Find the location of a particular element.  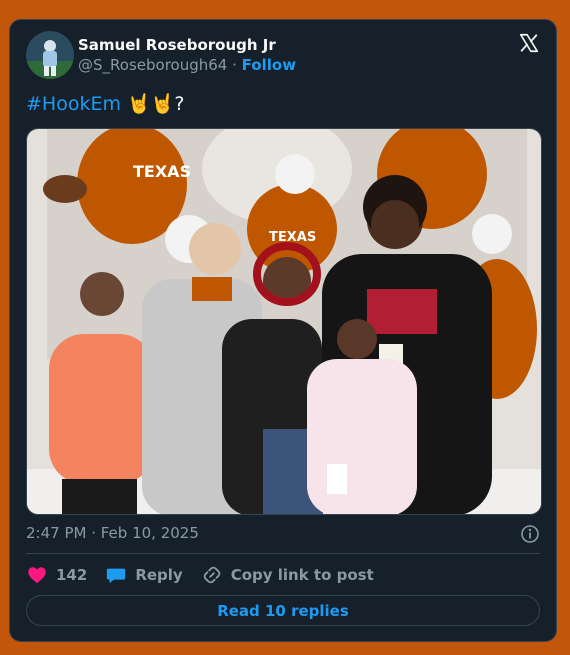

copy-link-label: Copy link to post is located at coordinates (302, 575).